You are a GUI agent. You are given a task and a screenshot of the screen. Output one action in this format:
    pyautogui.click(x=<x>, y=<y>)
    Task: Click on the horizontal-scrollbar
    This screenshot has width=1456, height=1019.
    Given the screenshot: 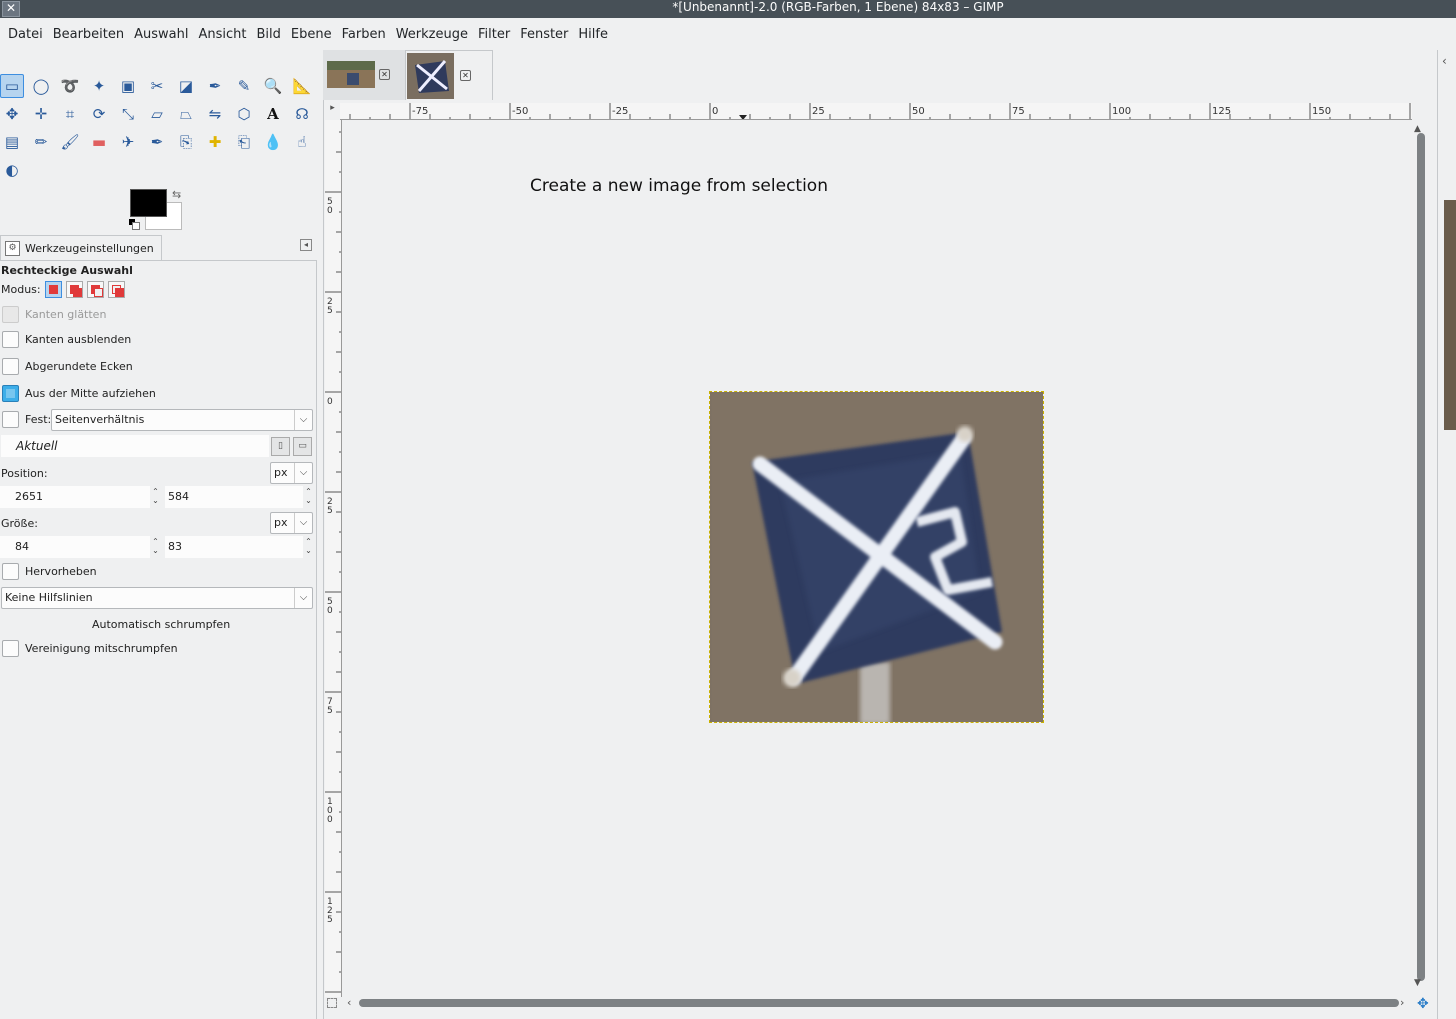 What is the action you would take?
    pyautogui.click(x=879, y=1003)
    